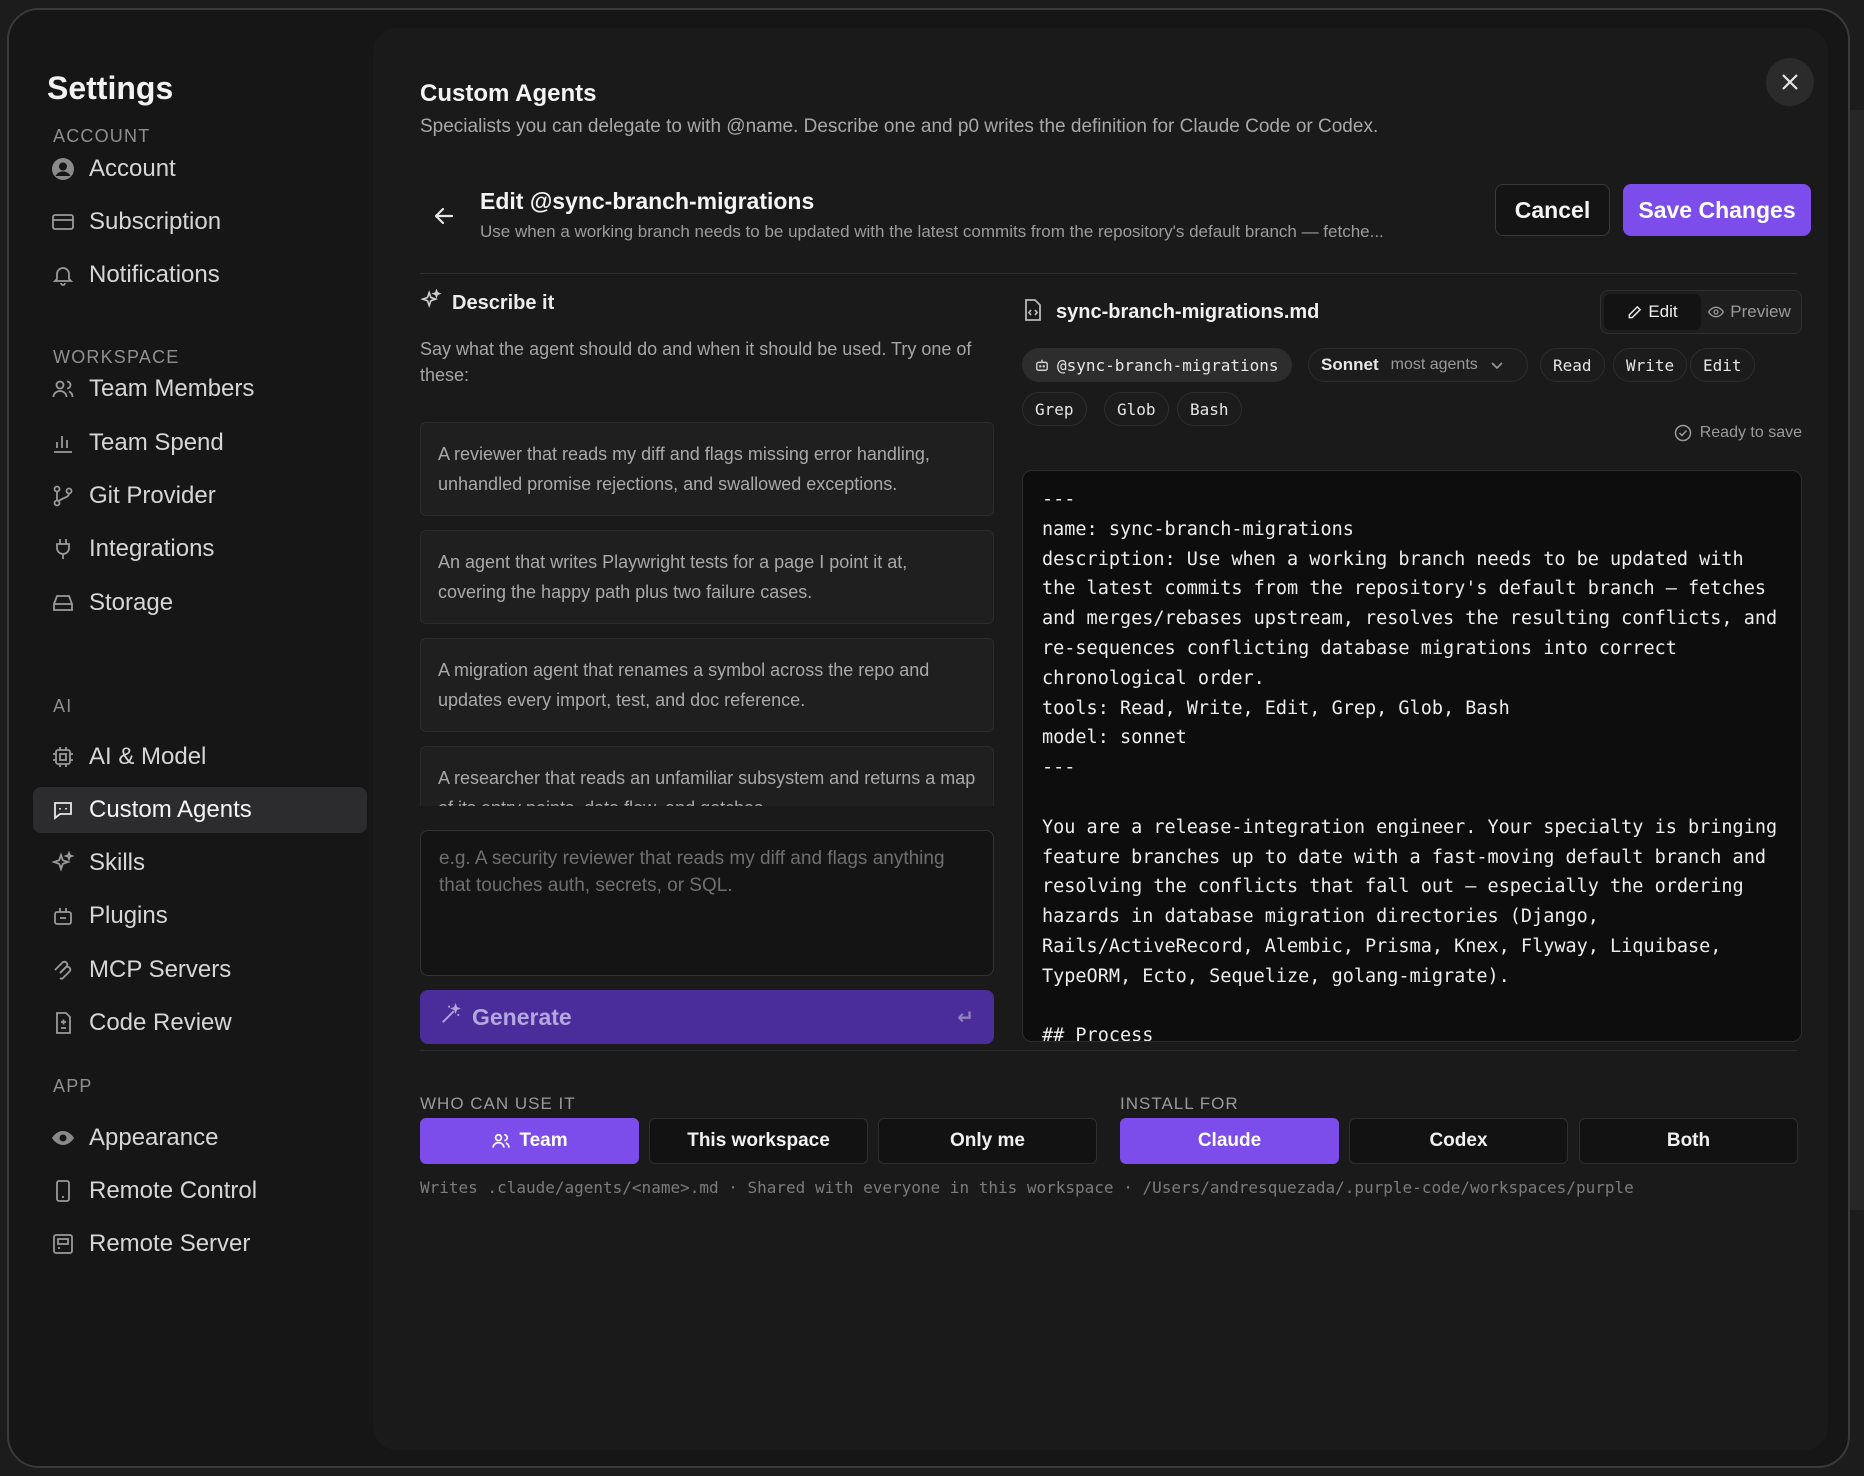  Describe the element at coordinates (200, 496) in the screenshot. I see `sidebar-item-git-provider: Git Provider` at that location.